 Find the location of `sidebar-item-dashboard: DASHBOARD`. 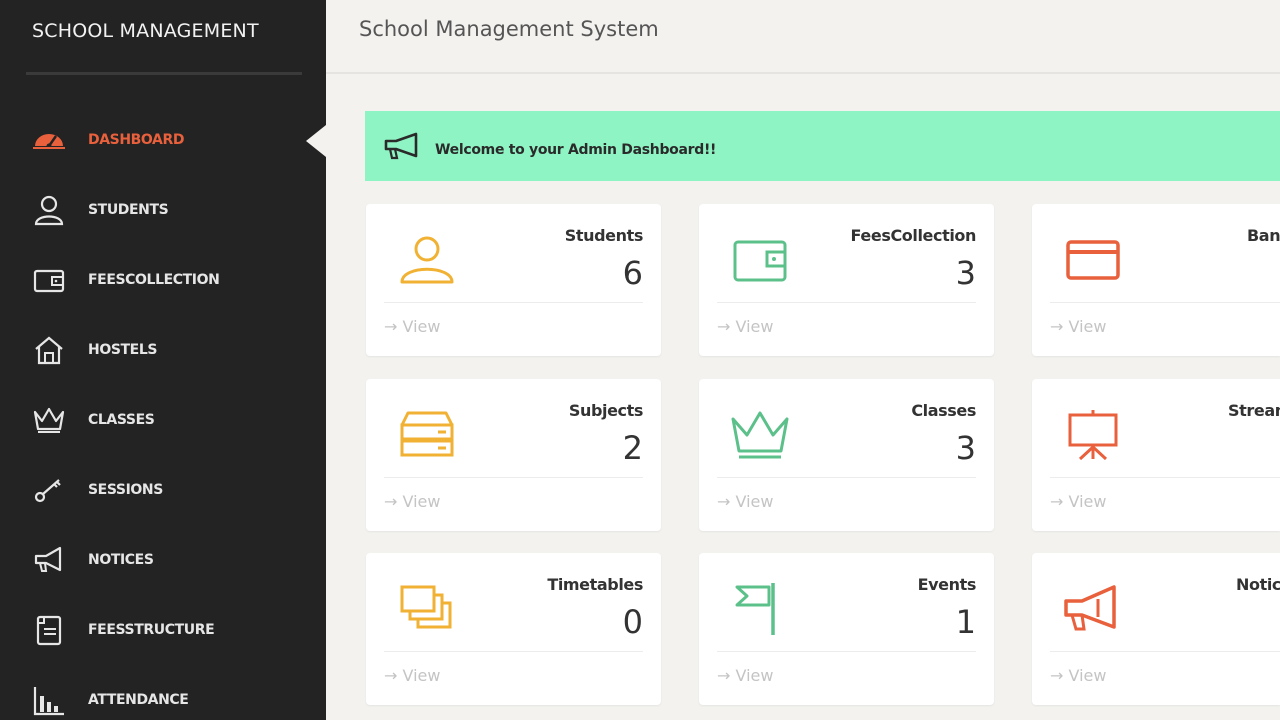

sidebar-item-dashboard: DASHBOARD is located at coordinates (163, 140).